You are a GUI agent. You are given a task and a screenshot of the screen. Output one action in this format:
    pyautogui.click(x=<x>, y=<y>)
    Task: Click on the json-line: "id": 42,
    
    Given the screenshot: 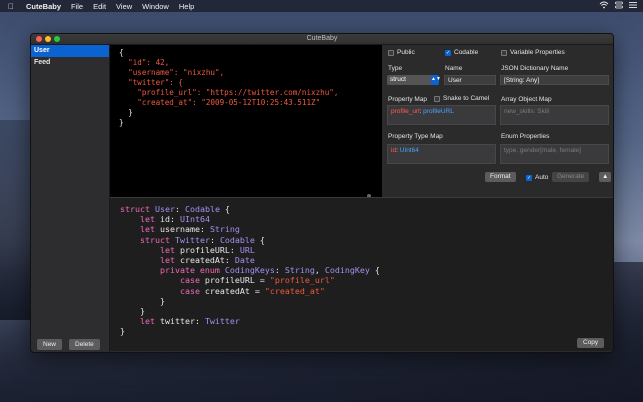 What is the action you would take?
    pyautogui.click(x=144, y=62)
    